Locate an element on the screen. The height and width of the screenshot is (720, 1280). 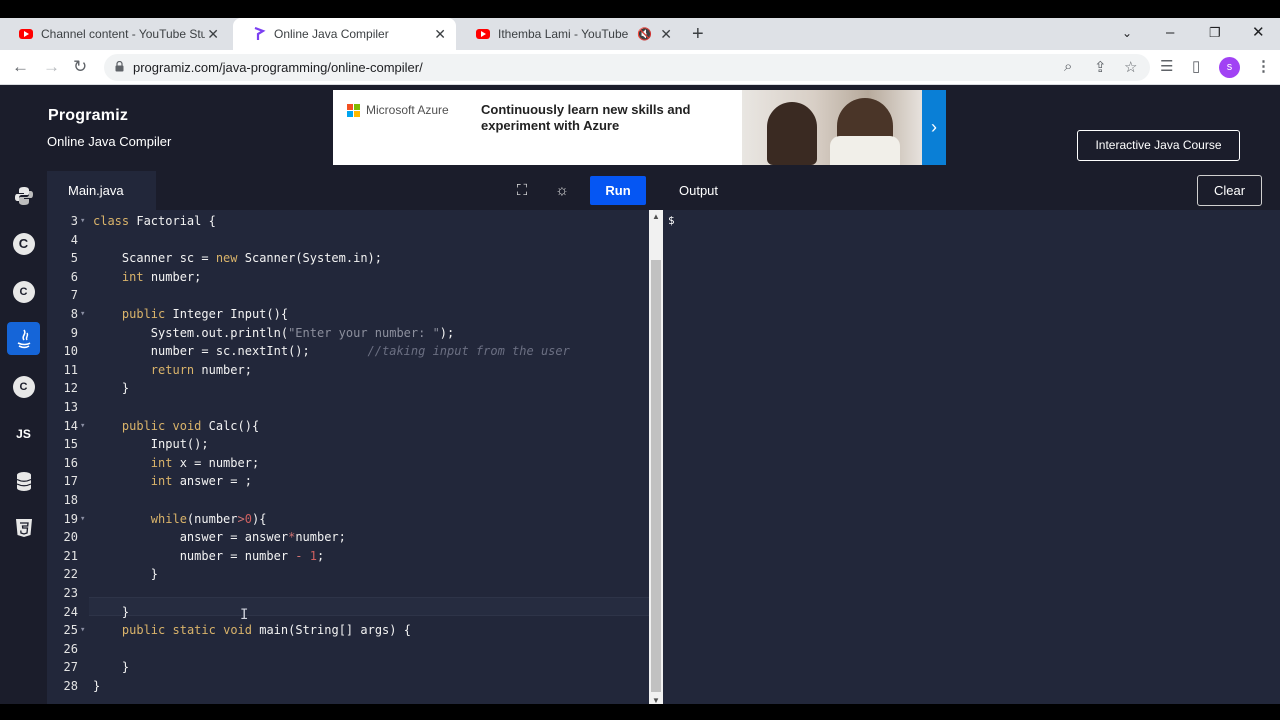
code-line: 11 return number; is located at coordinates (347, 370).